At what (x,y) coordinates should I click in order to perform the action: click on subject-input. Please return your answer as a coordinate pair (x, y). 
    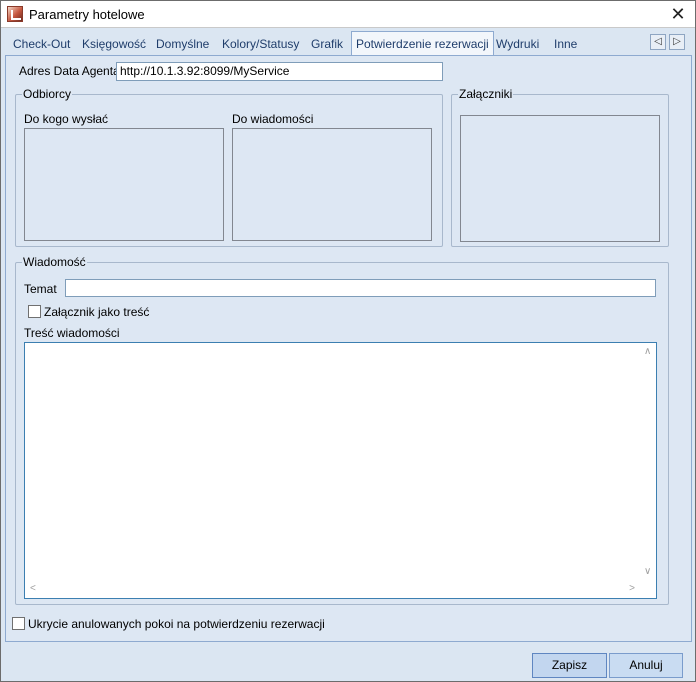
    Looking at the image, I should click on (360, 288).